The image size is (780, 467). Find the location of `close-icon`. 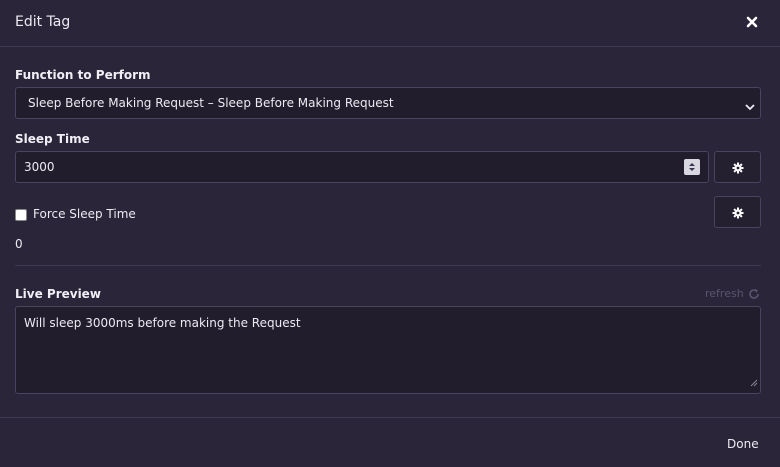

close-icon is located at coordinates (753, 22).